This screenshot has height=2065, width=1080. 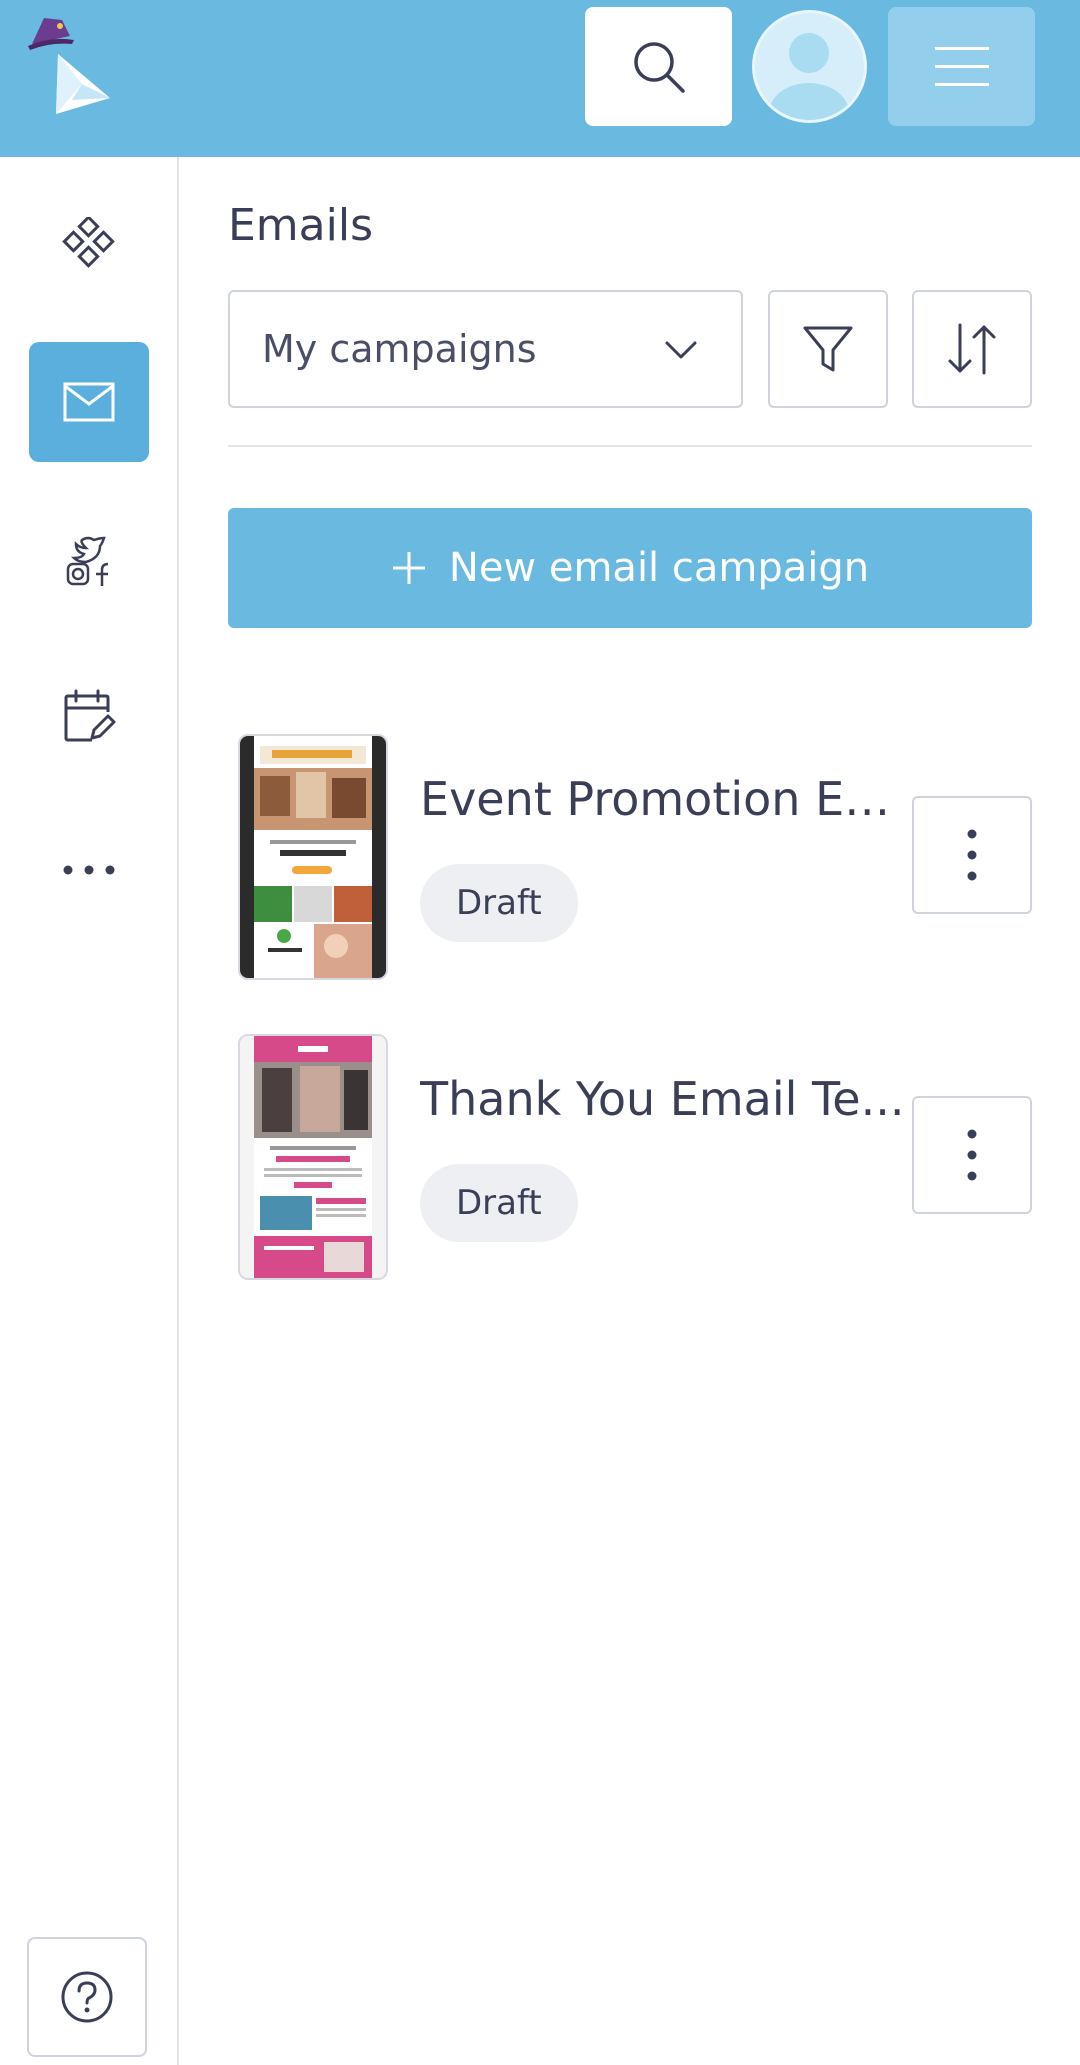 I want to click on help-button, so click(x=87, y=1997).